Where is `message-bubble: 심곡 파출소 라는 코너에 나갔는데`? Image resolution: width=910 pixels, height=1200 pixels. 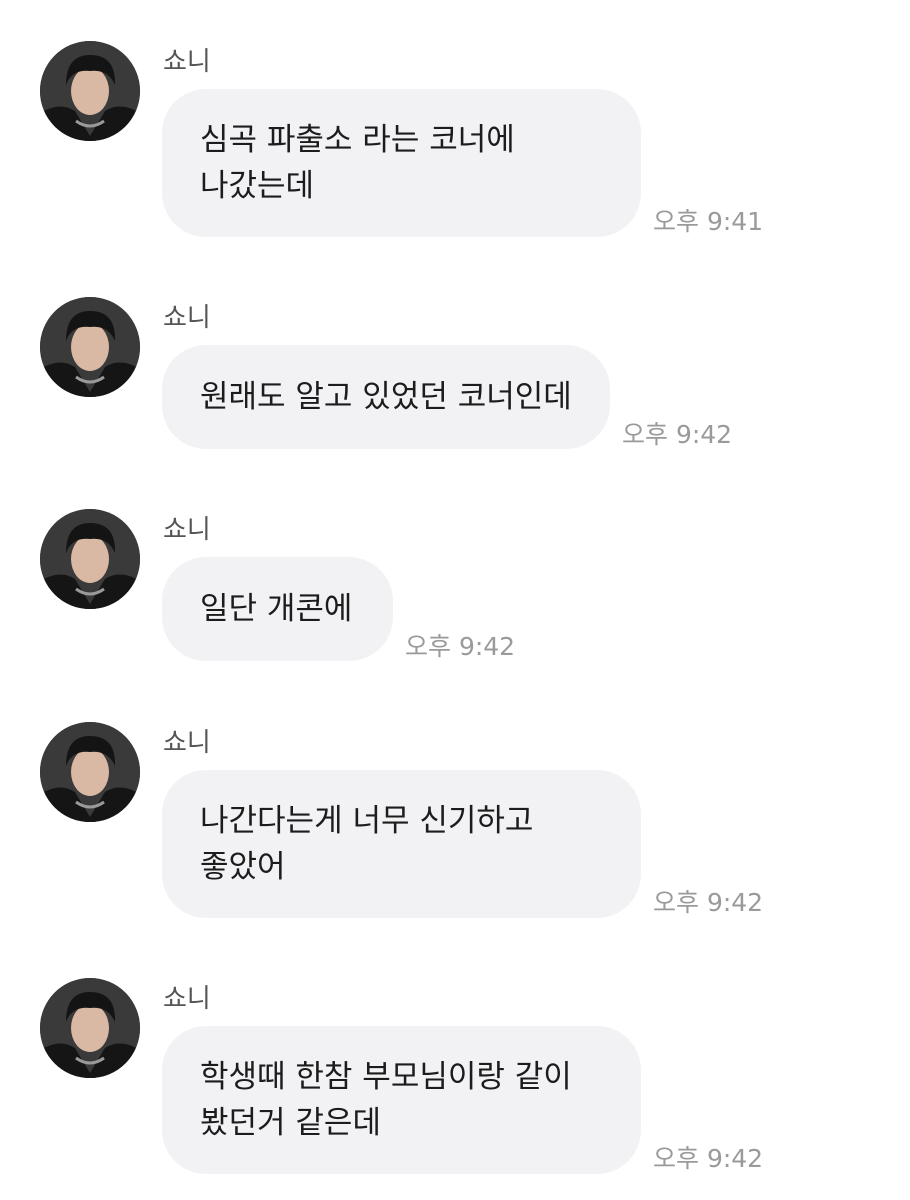 message-bubble: 심곡 파출소 라는 코너에 나갔는데 is located at coordinates (401, 163).